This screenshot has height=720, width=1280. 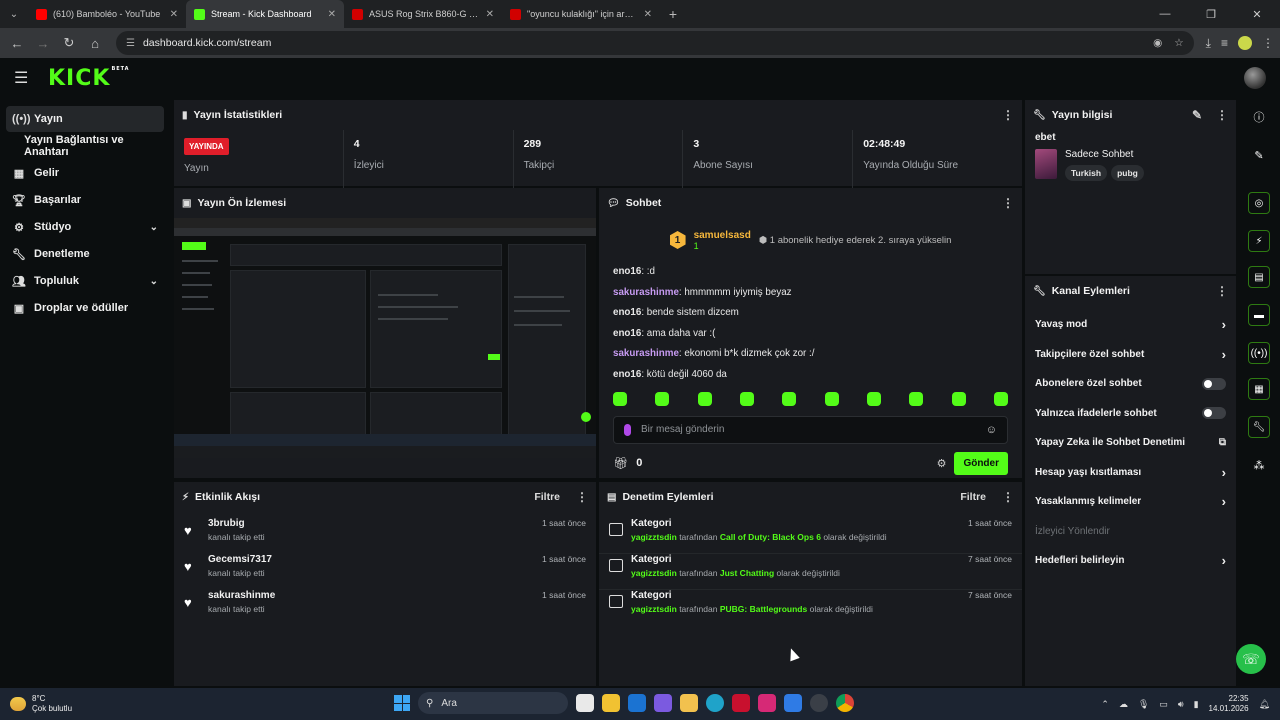 What do you see at coordinates (1259, 117) in the screenshot?
I see `info-icon: ⓘ` at bounding box center [1259, 117].